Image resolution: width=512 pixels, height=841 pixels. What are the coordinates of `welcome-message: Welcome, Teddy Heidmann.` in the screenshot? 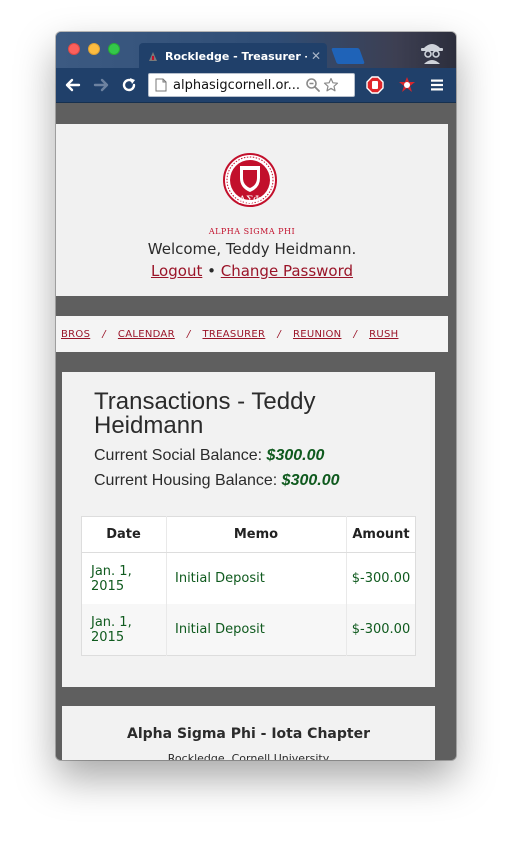 It's located at (252, 249).